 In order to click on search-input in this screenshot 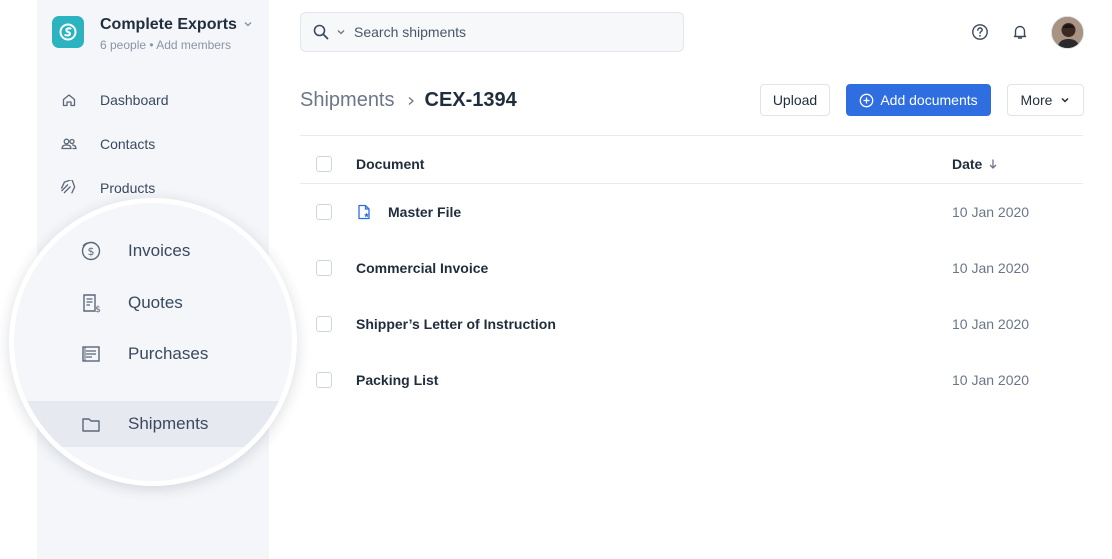, I will do `click(504, 32)`.